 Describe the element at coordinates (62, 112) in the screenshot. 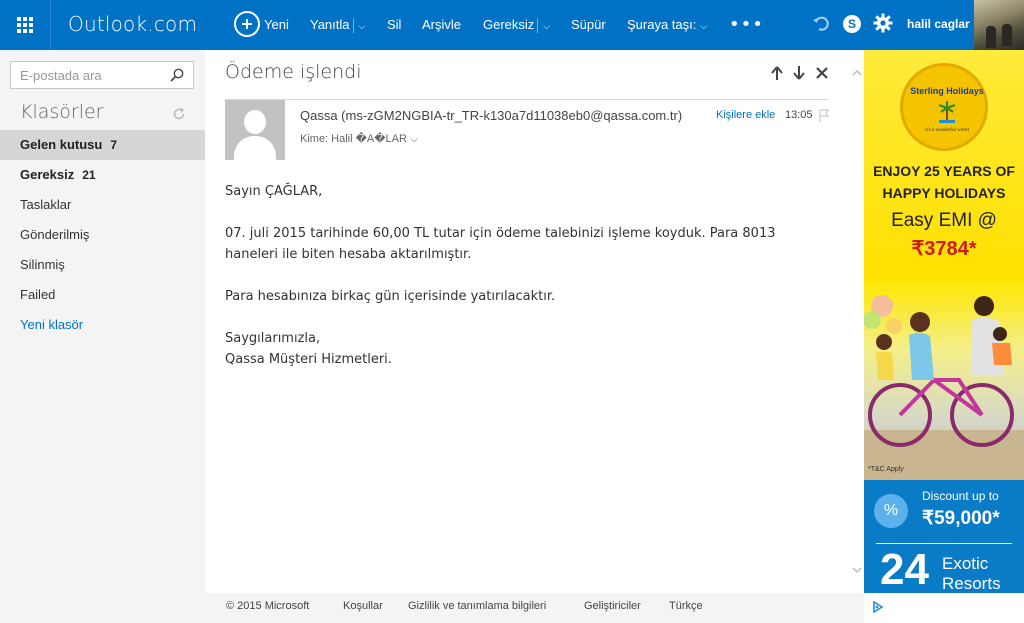

I see `folders-heading: Klasörler` at that location.